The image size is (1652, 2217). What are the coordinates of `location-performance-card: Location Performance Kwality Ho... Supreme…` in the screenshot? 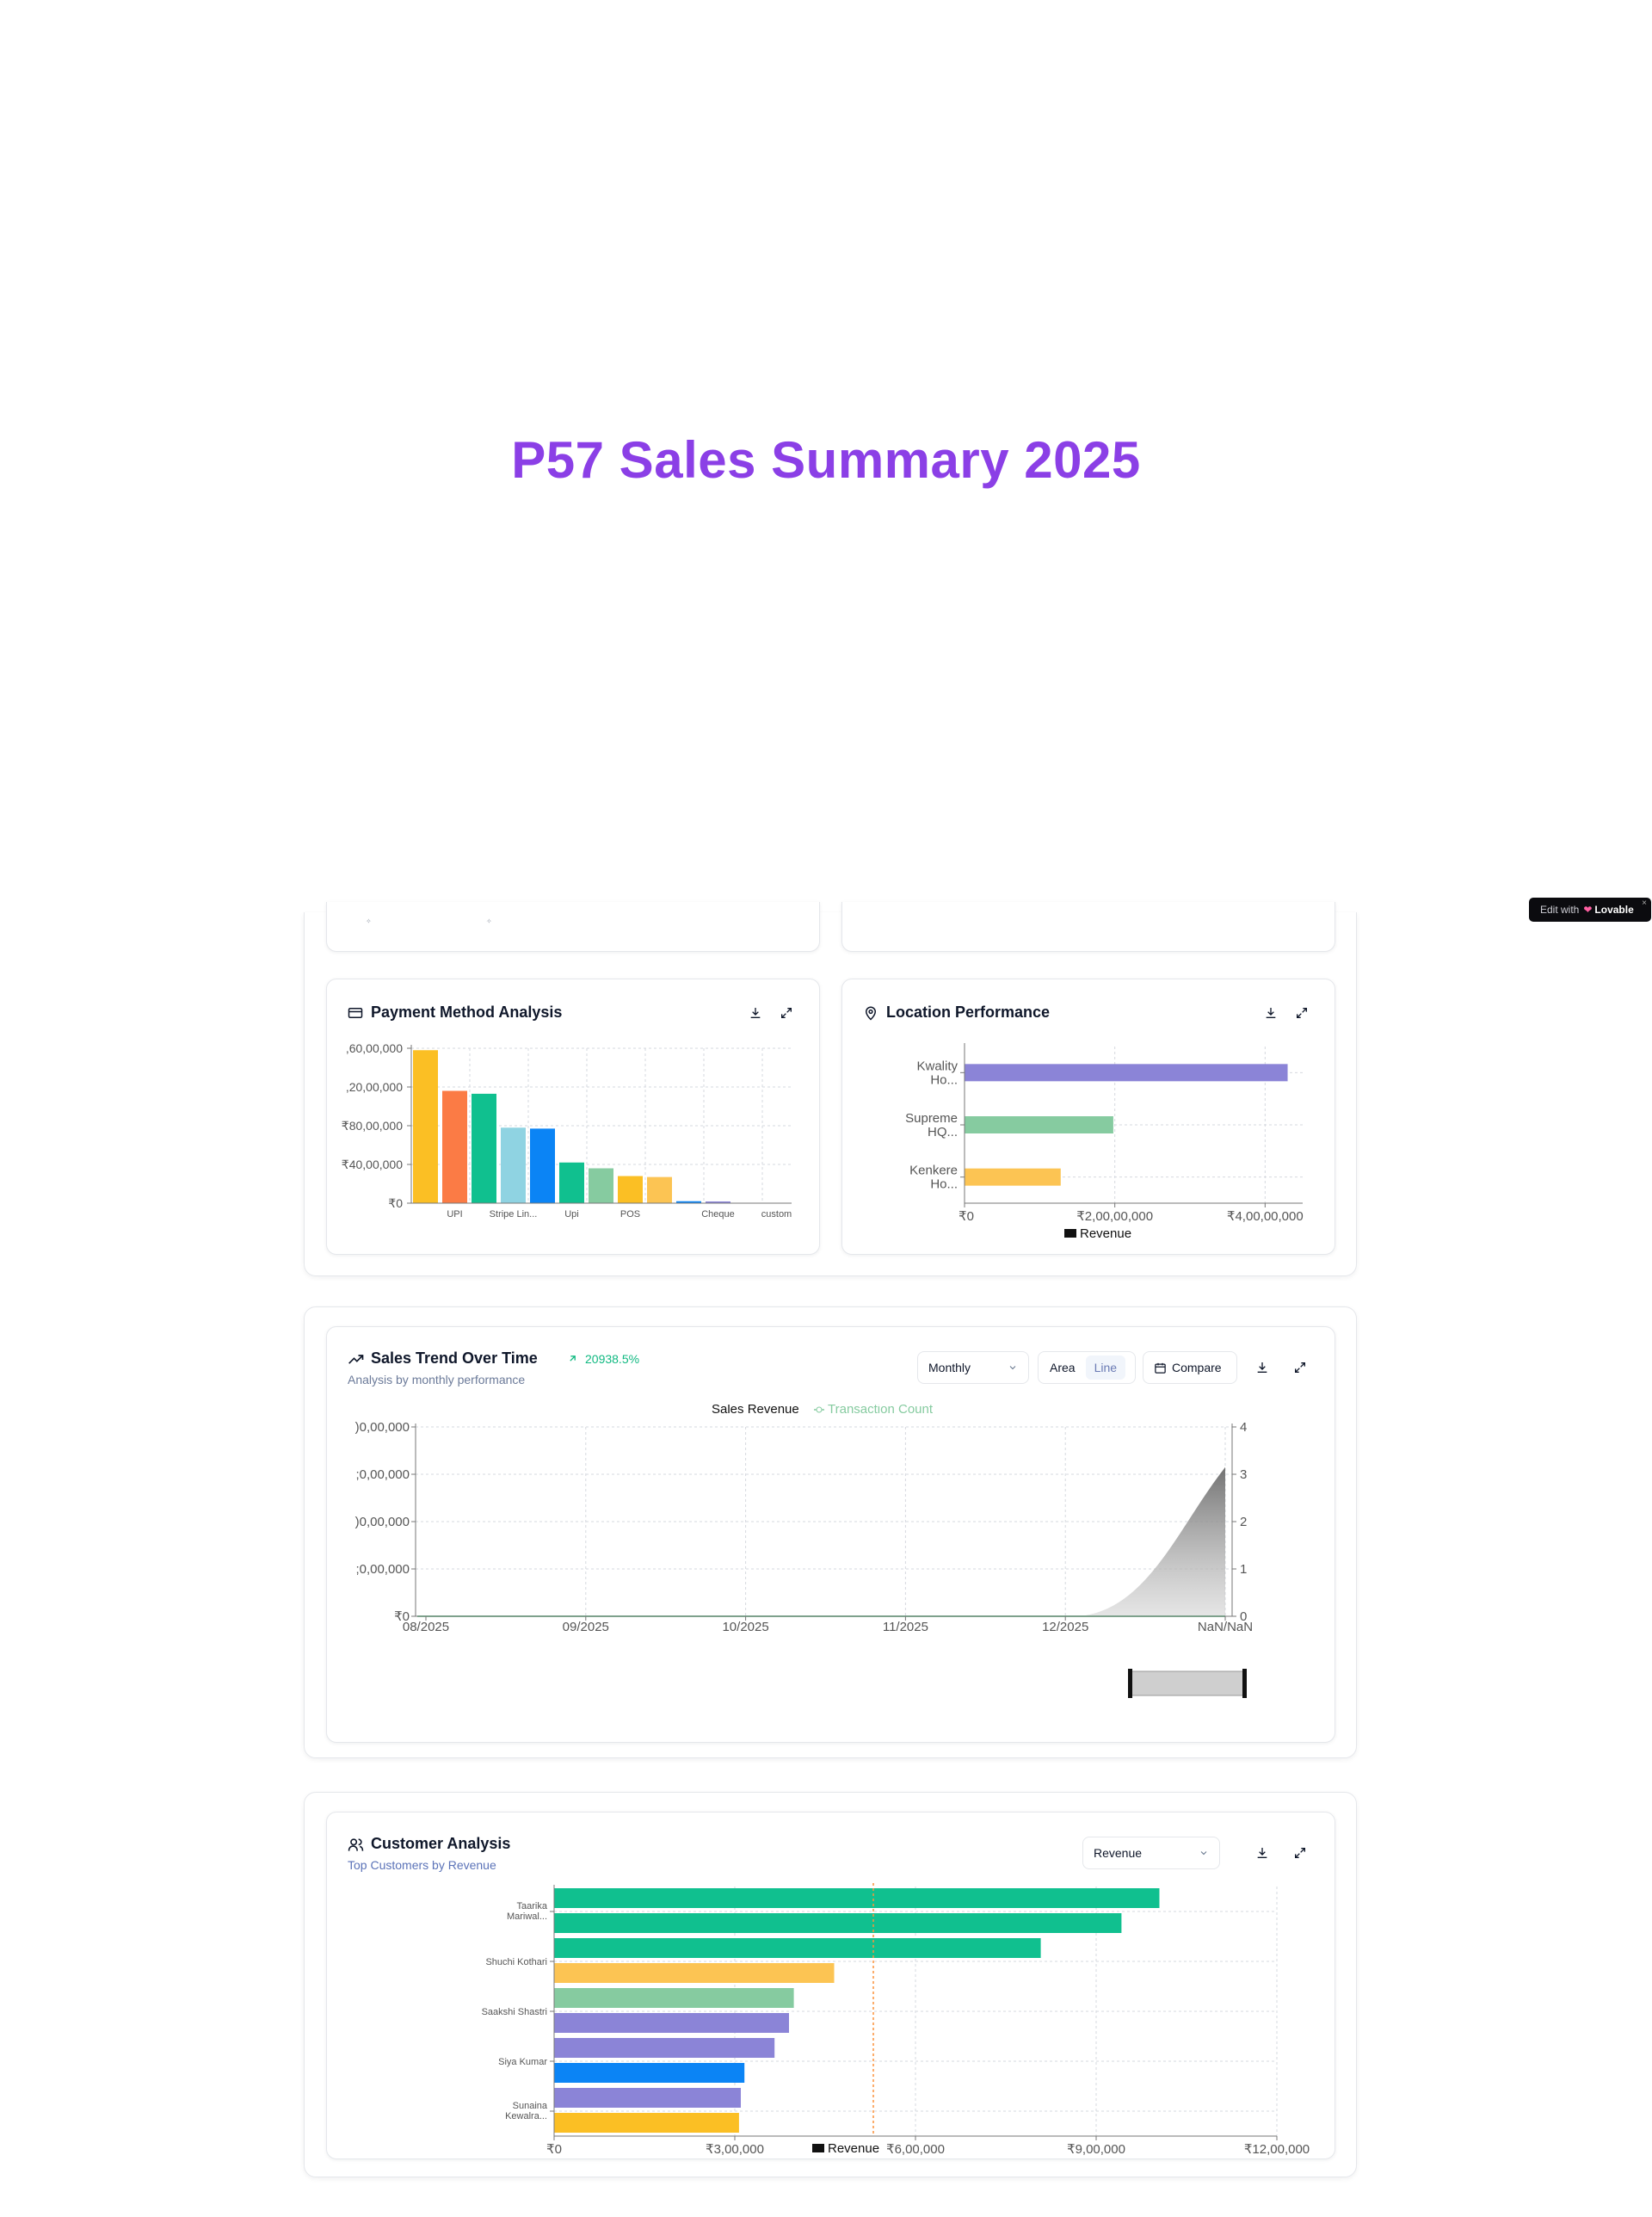 It's located at (1088, 1117).